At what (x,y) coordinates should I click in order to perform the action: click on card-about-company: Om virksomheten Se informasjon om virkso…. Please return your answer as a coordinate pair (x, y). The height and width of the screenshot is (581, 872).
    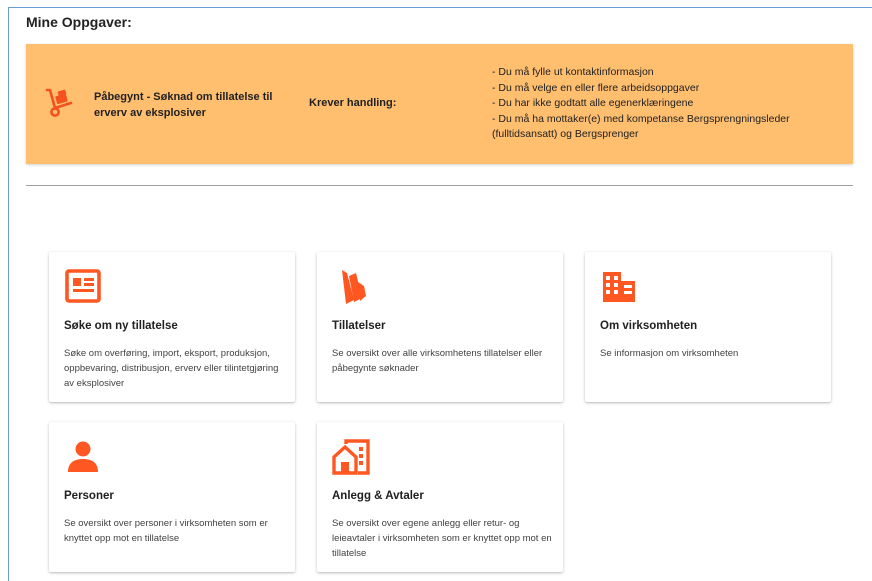
    Looking at the image, I should click on (708, 327).